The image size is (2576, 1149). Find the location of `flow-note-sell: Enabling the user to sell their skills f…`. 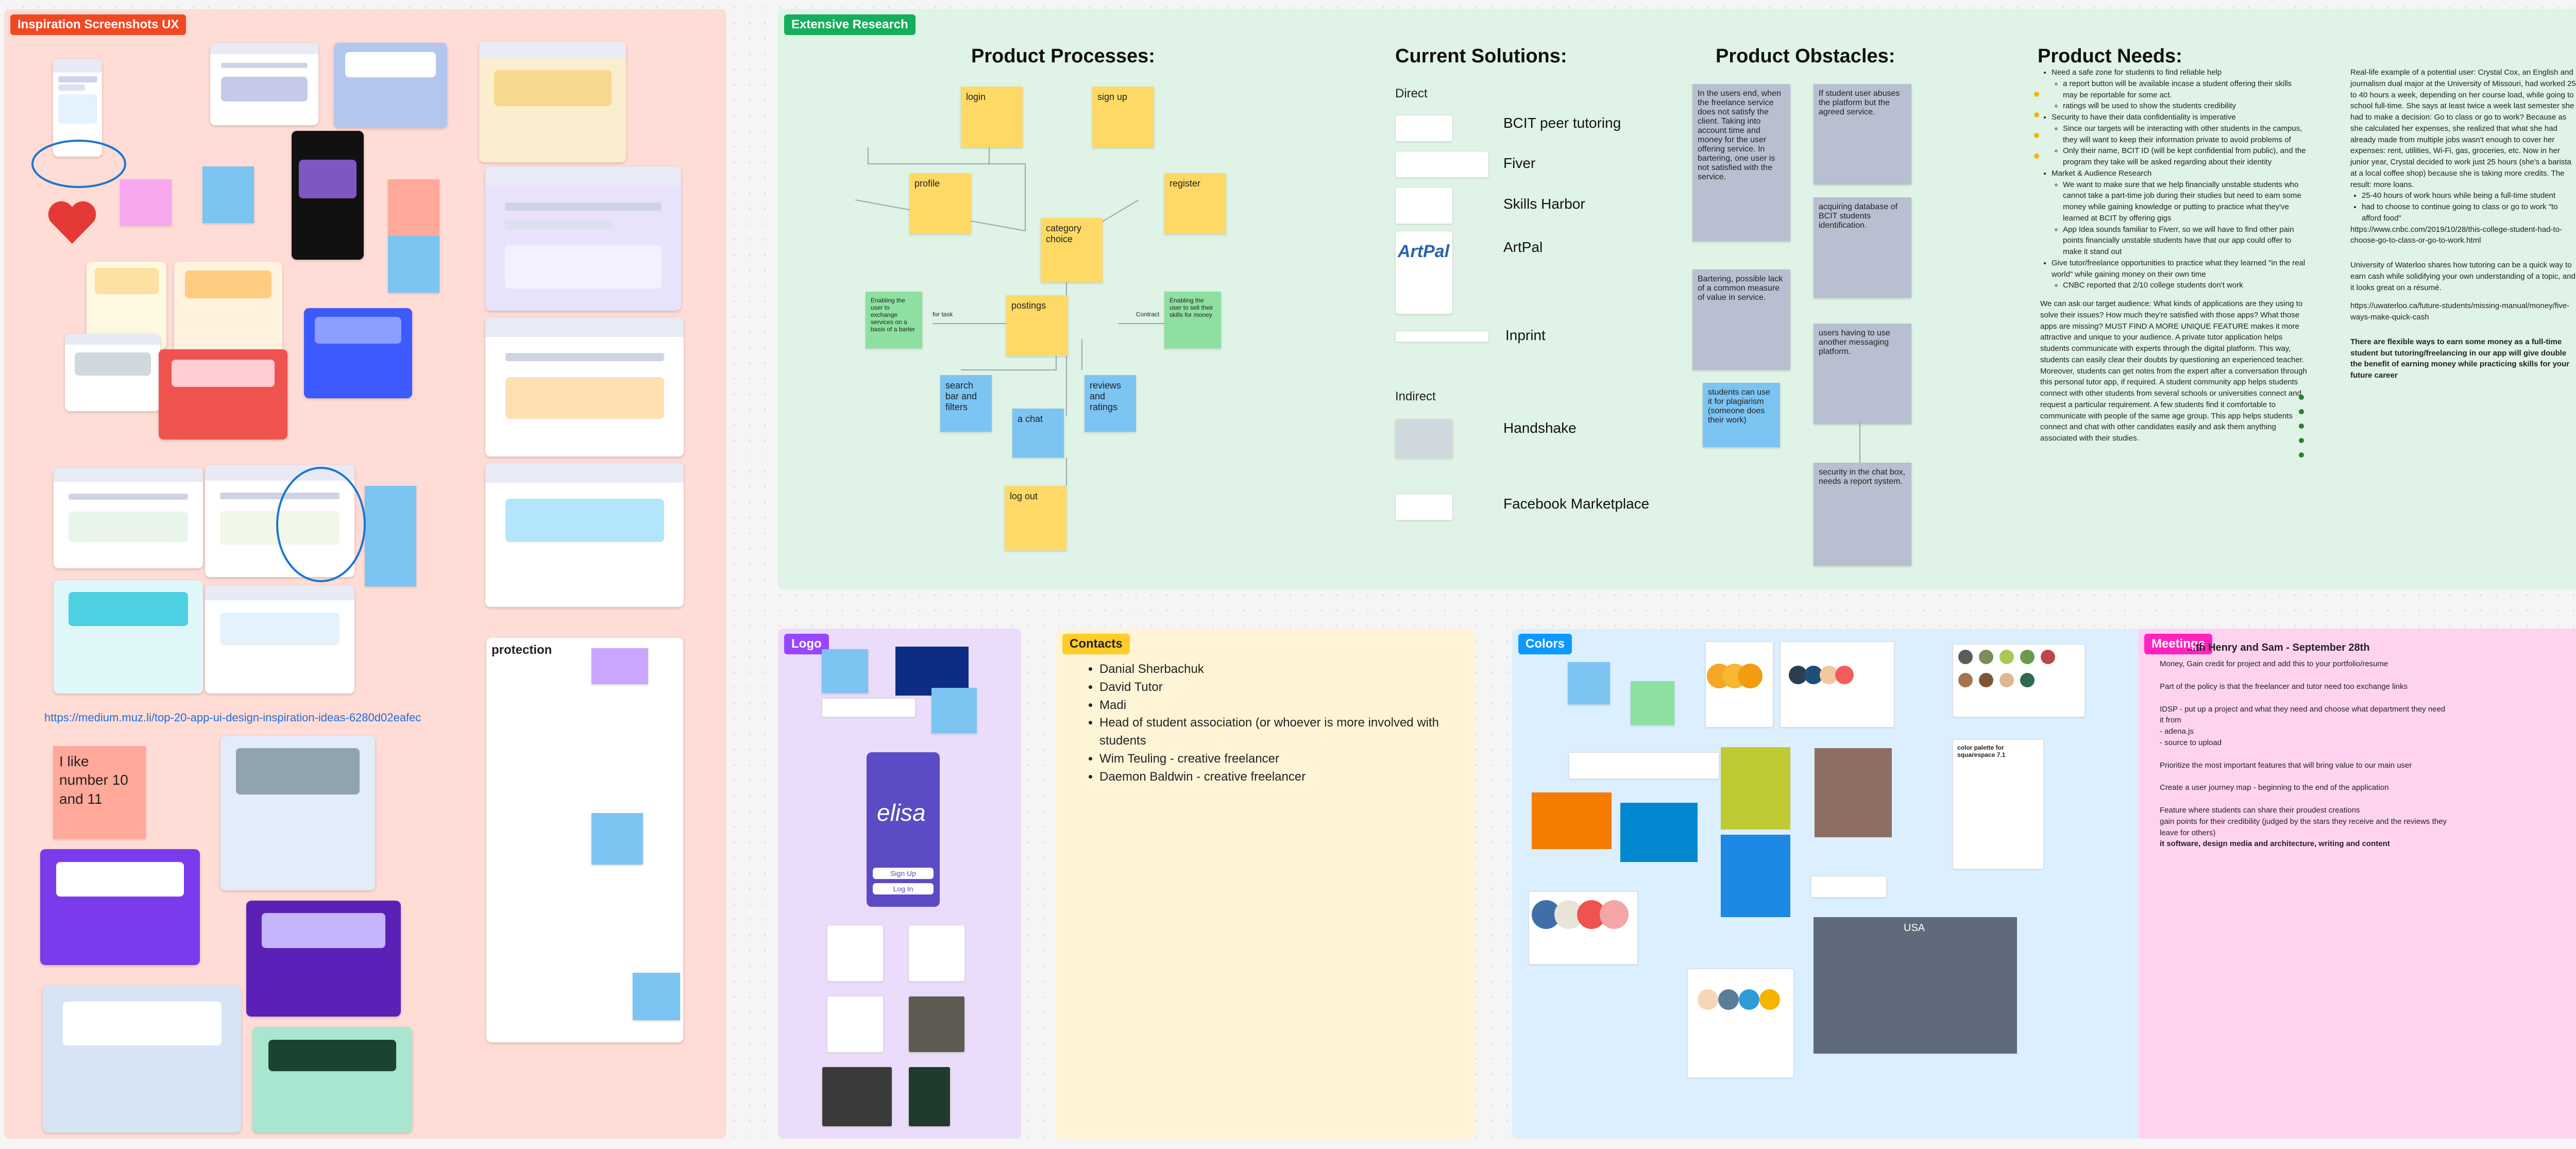

flow-note-sell: Enabling the user to sell their skills f… is located at coordinates (1192, 320).